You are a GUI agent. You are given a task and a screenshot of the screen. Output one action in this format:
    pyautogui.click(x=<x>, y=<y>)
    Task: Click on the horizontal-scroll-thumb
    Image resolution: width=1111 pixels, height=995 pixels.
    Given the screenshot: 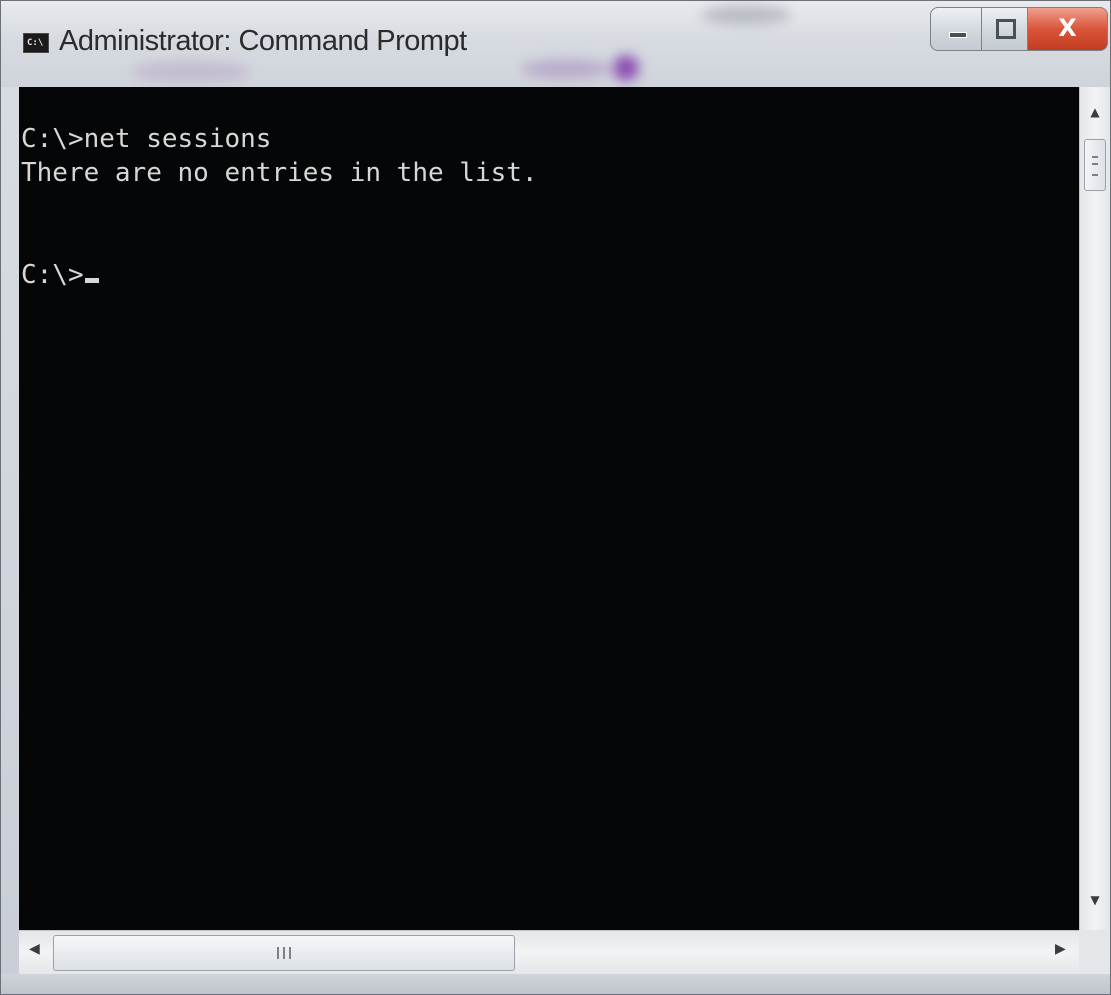 What is the action you would take?
    pyautogui.click(x=284, y=953)
    